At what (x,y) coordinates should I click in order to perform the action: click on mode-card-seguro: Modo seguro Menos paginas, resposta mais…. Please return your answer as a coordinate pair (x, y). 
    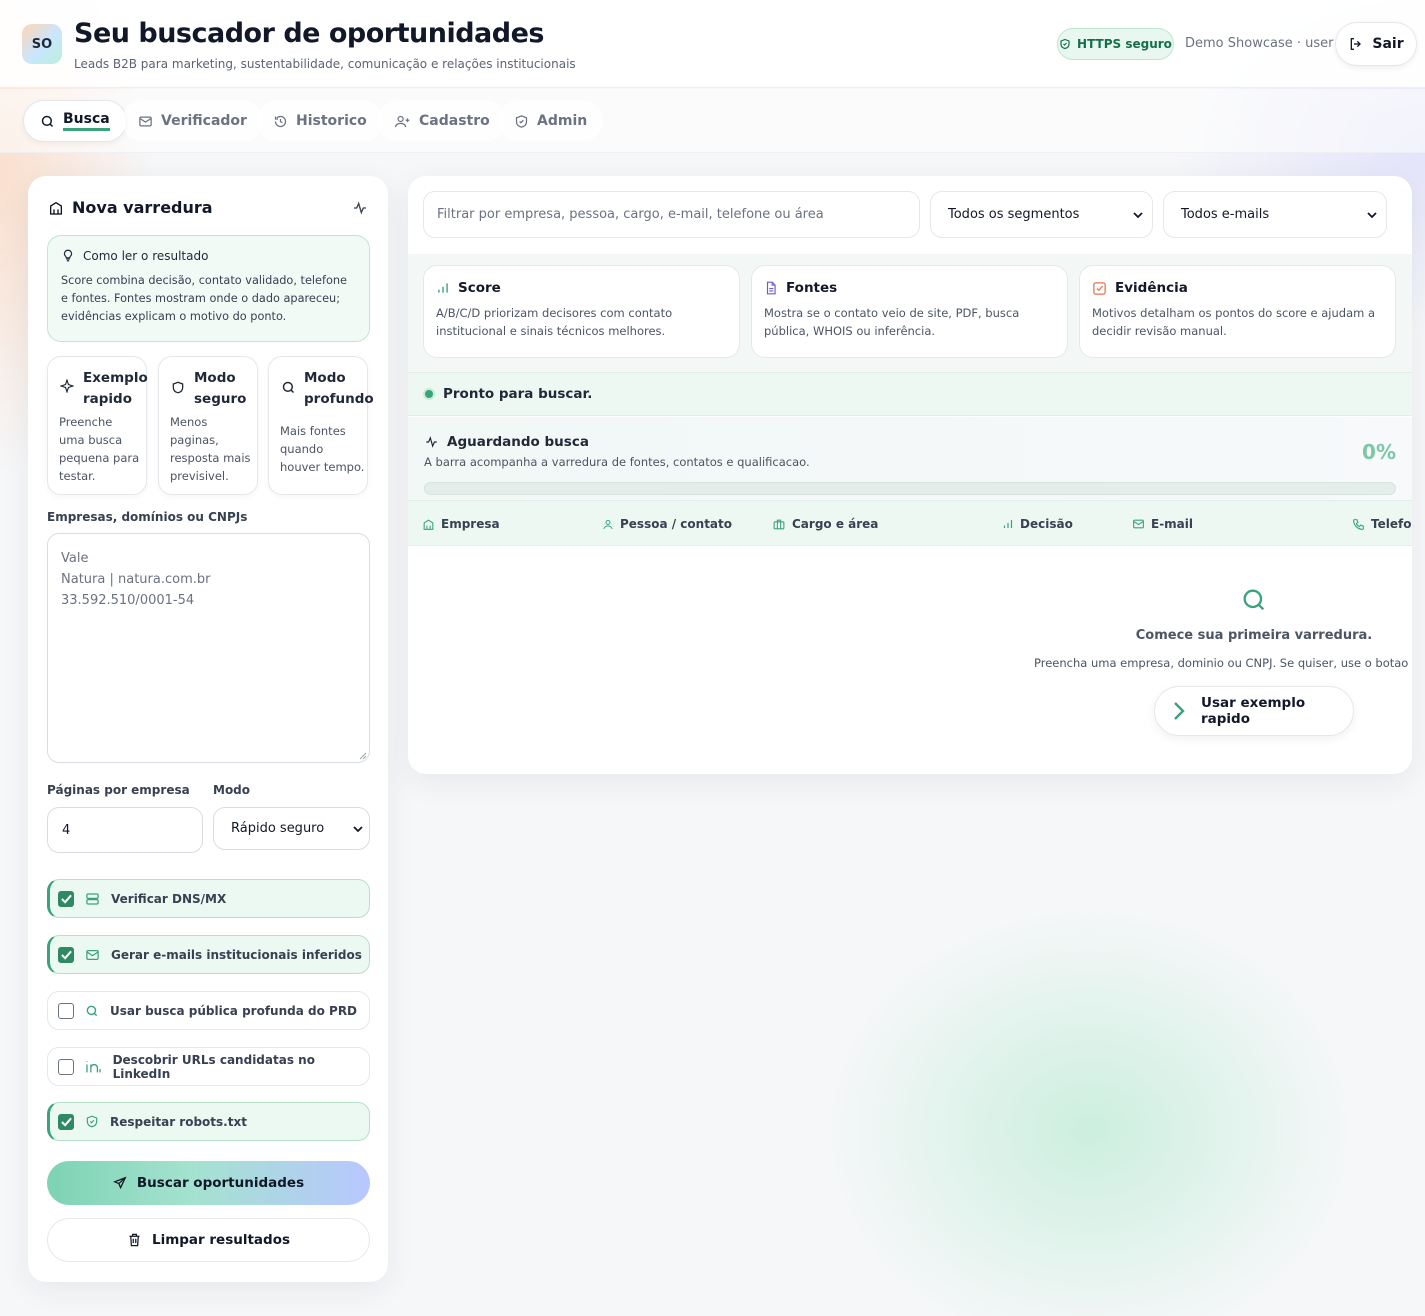
    Looking at the image, I should click on (208, 425).